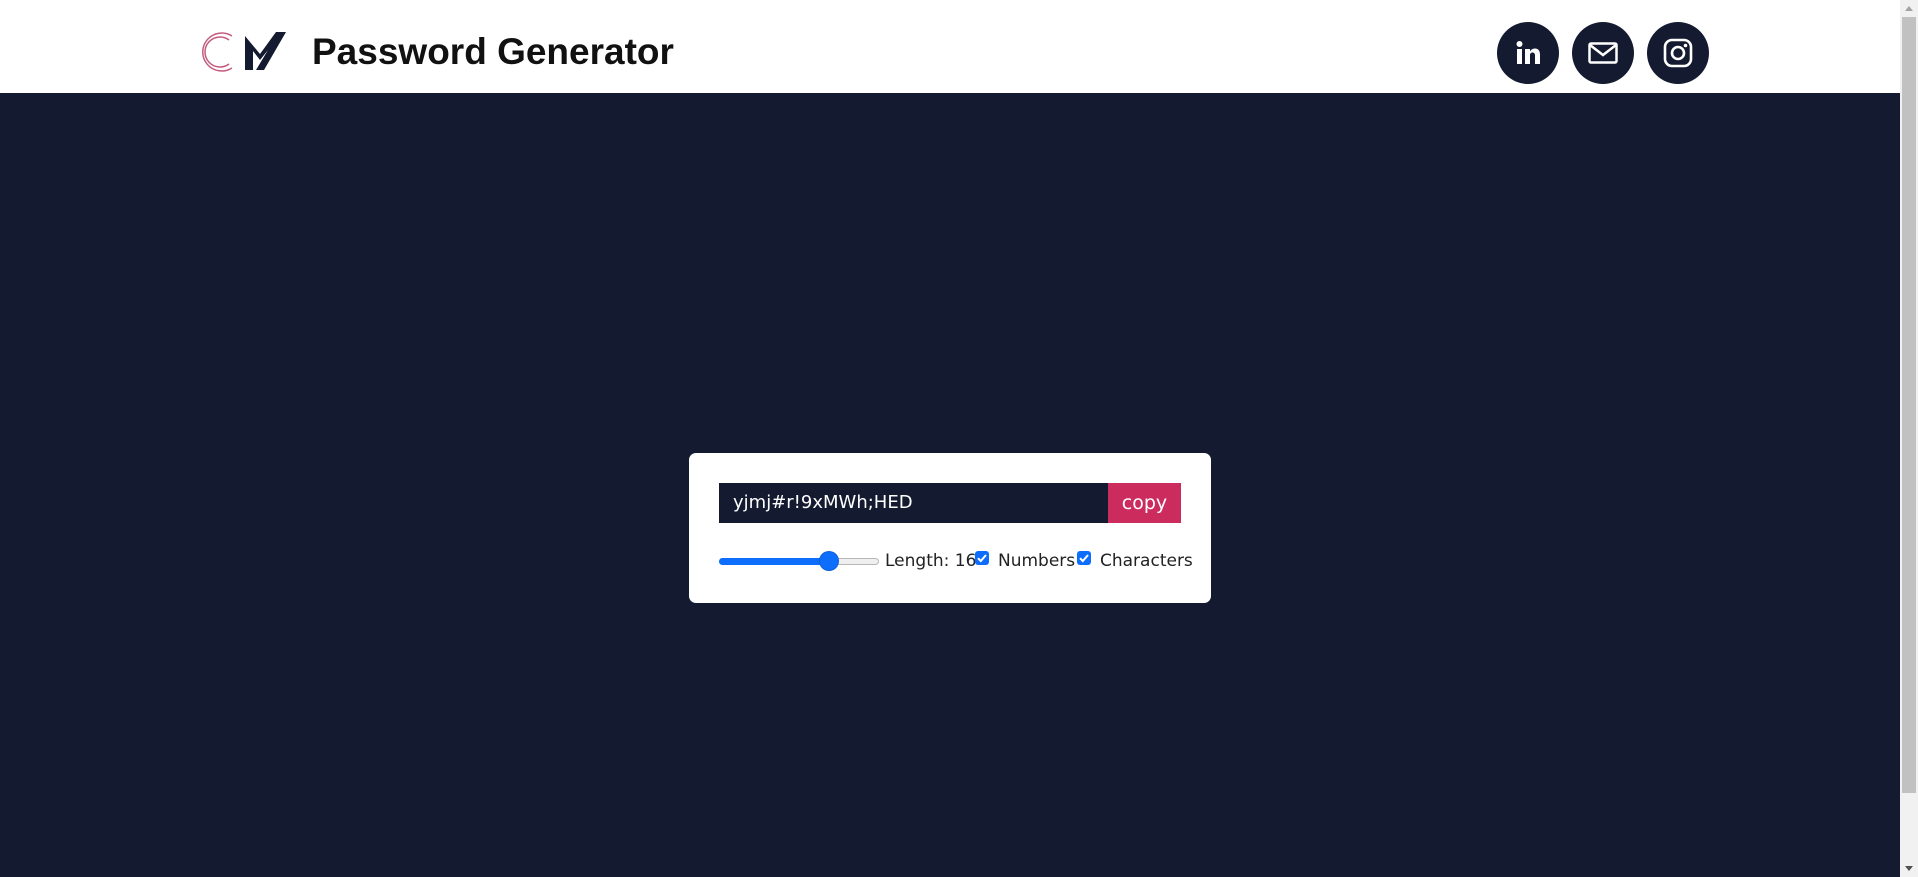 The height and width of the screenshot is (877, 1918). Describe the element at coordinates (1146, 561) in the screenshot. I see `characters-label: Characters` at that location.